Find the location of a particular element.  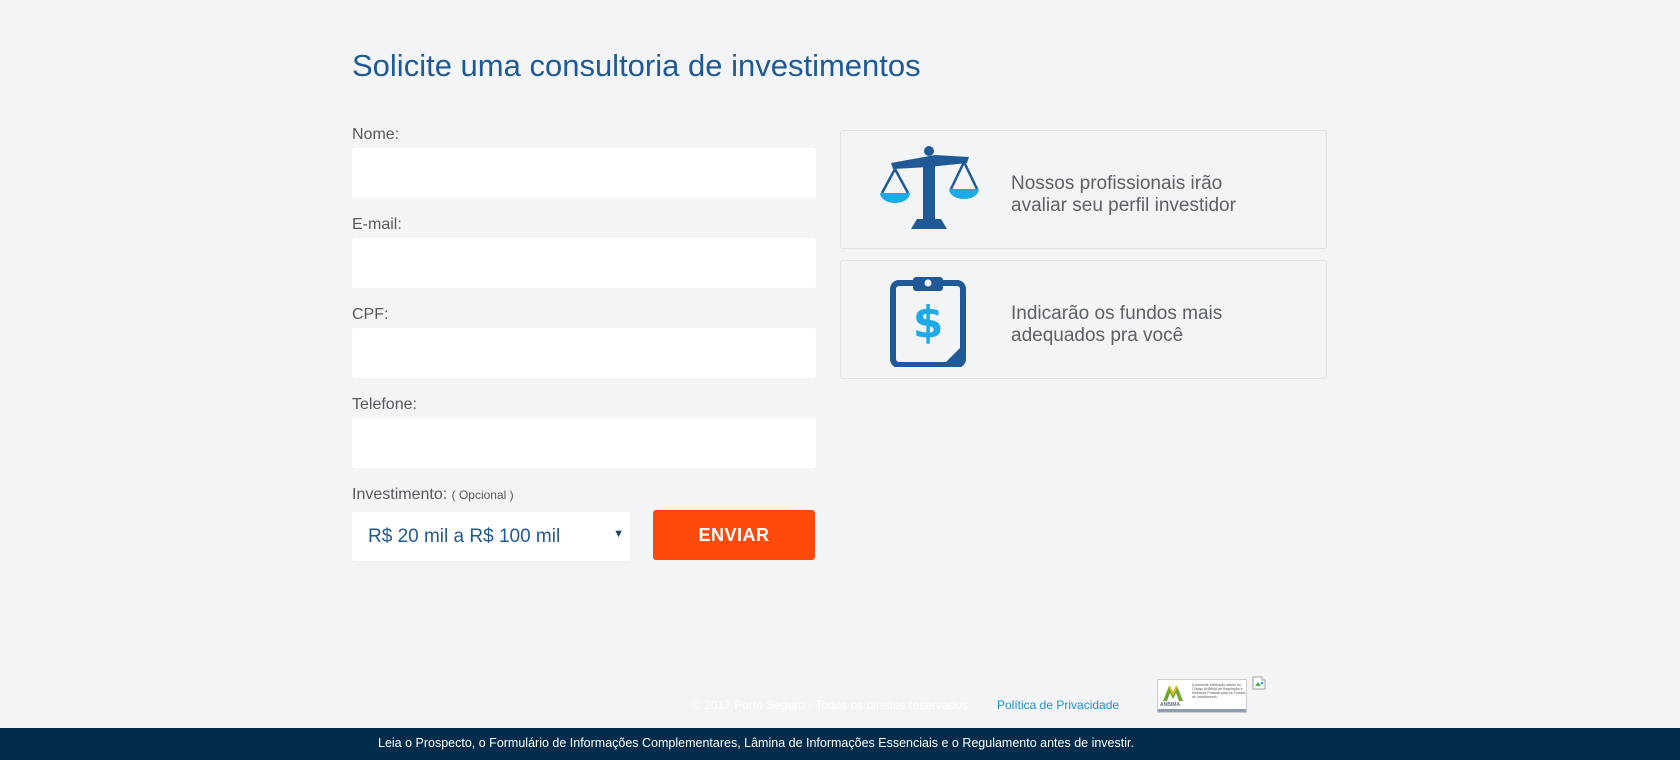

investment-label-text: Investimento: is located at coordinates (400, 494).